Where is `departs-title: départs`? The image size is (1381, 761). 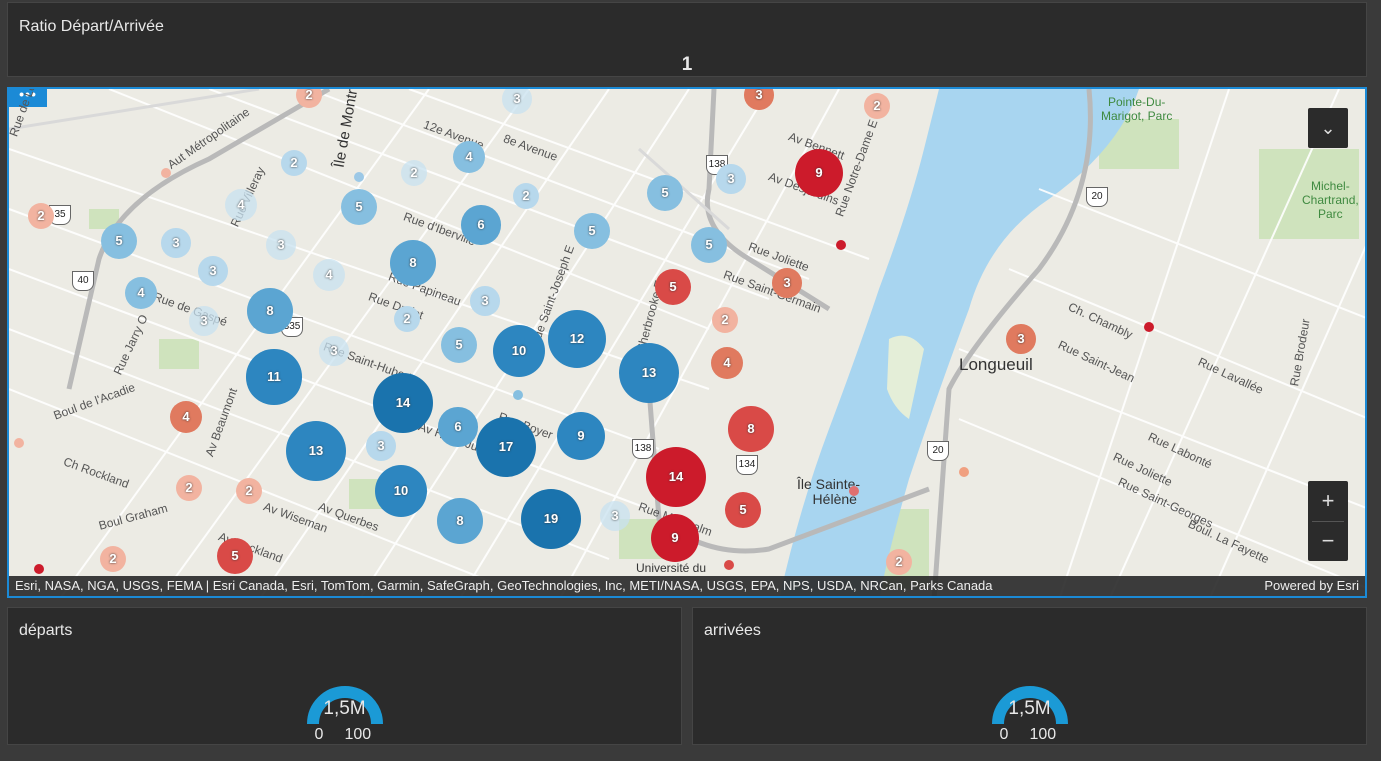 departs-title: départs is located at coordinates (46, 630).